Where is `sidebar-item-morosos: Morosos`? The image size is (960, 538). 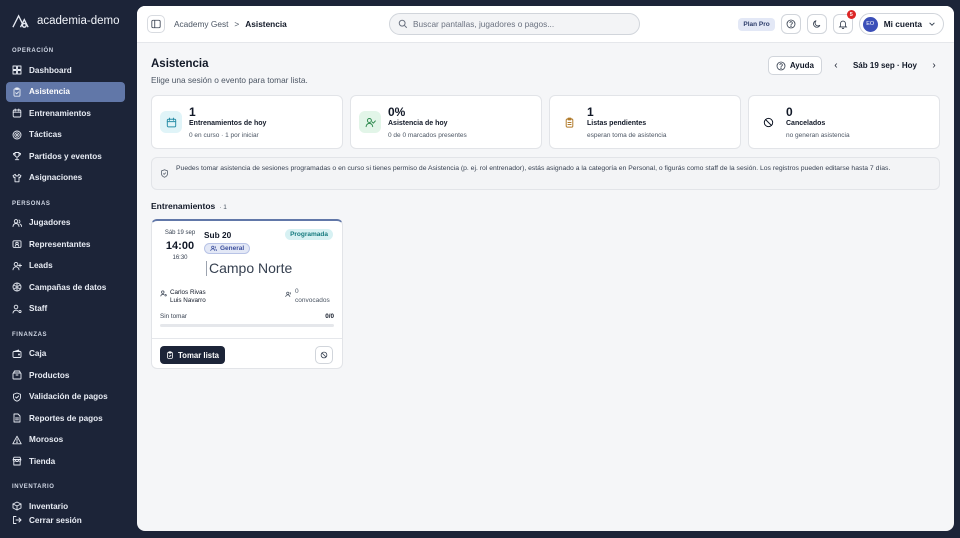
sidebar-item-morosos: Morosos is located at coordinates (65, 440).